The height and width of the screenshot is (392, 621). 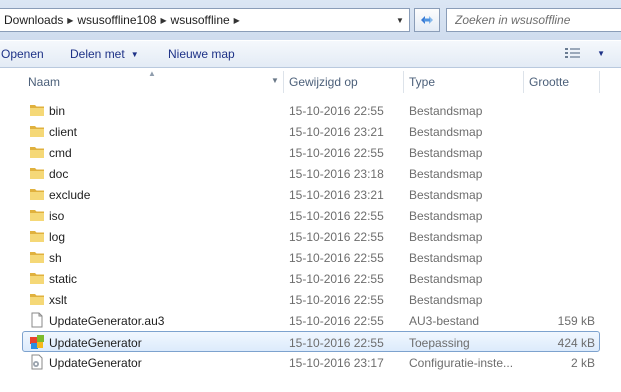 What do you see at coordinates (95, 342) in the screenshot?
I see `file-name: UpdateGenerator` at bounding box center [95, 342].